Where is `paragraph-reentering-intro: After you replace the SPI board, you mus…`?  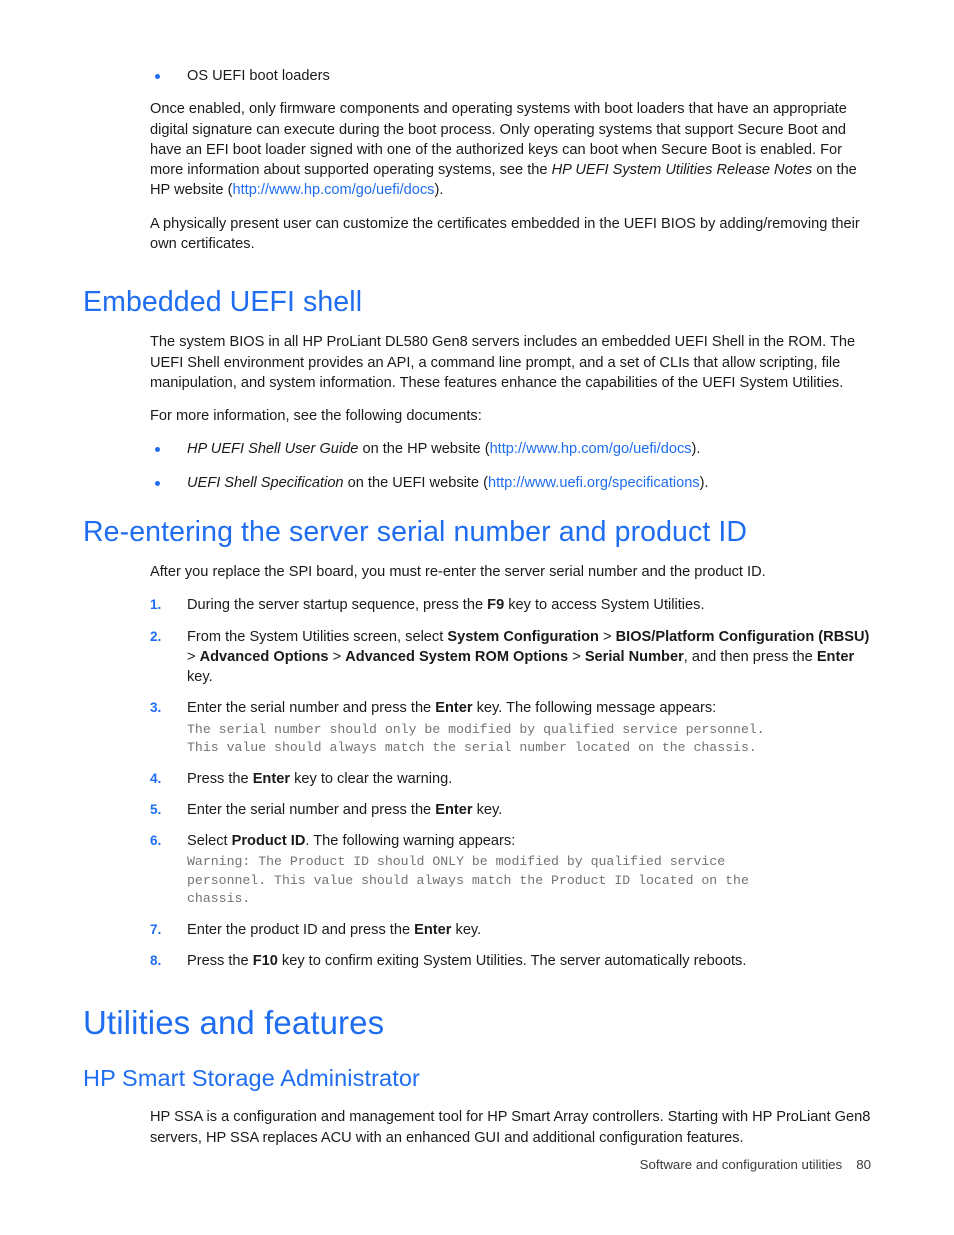 paragraph-reentering-intro: After you replace the SPI board, you mus… is located at coordinates (458, 571).